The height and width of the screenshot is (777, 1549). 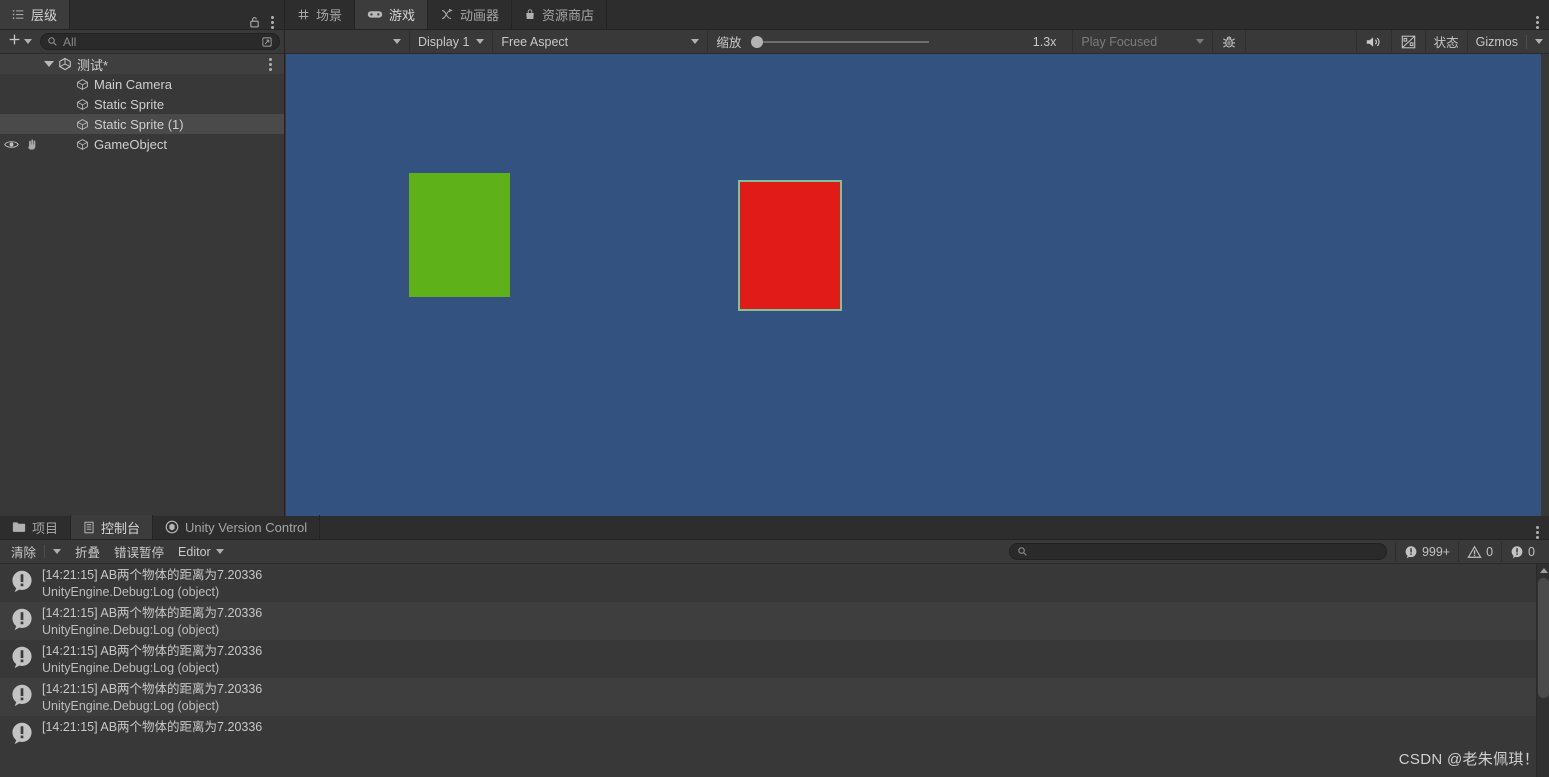 I want to click on debug-button, so click(x=1230, y=41).